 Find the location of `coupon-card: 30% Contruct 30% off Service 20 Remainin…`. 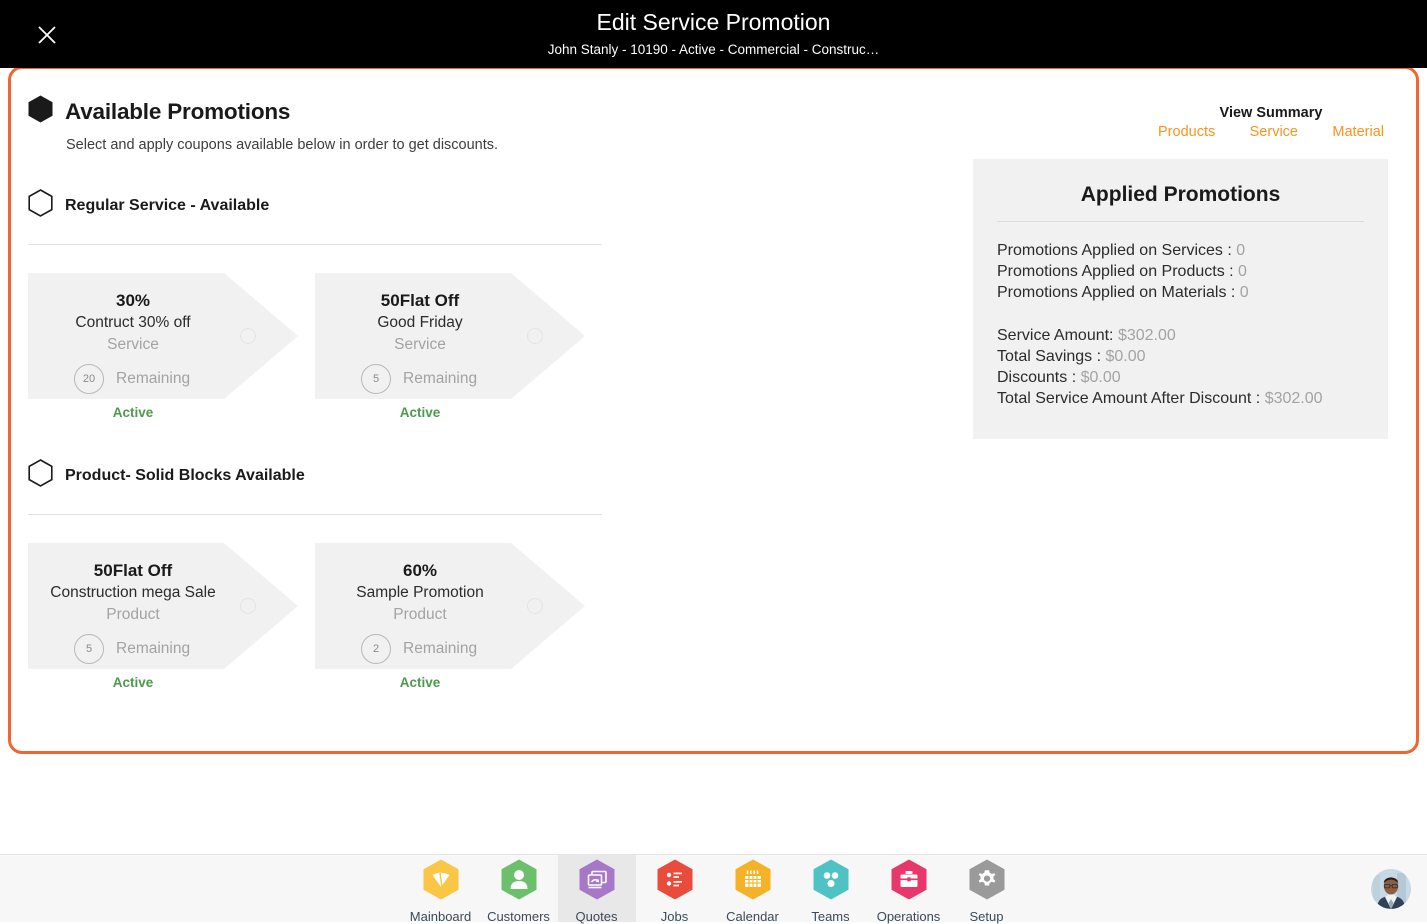

coupon-card: 30% Contruct 30% off Service 20 Remainin… is located at coordinates (163, 336).